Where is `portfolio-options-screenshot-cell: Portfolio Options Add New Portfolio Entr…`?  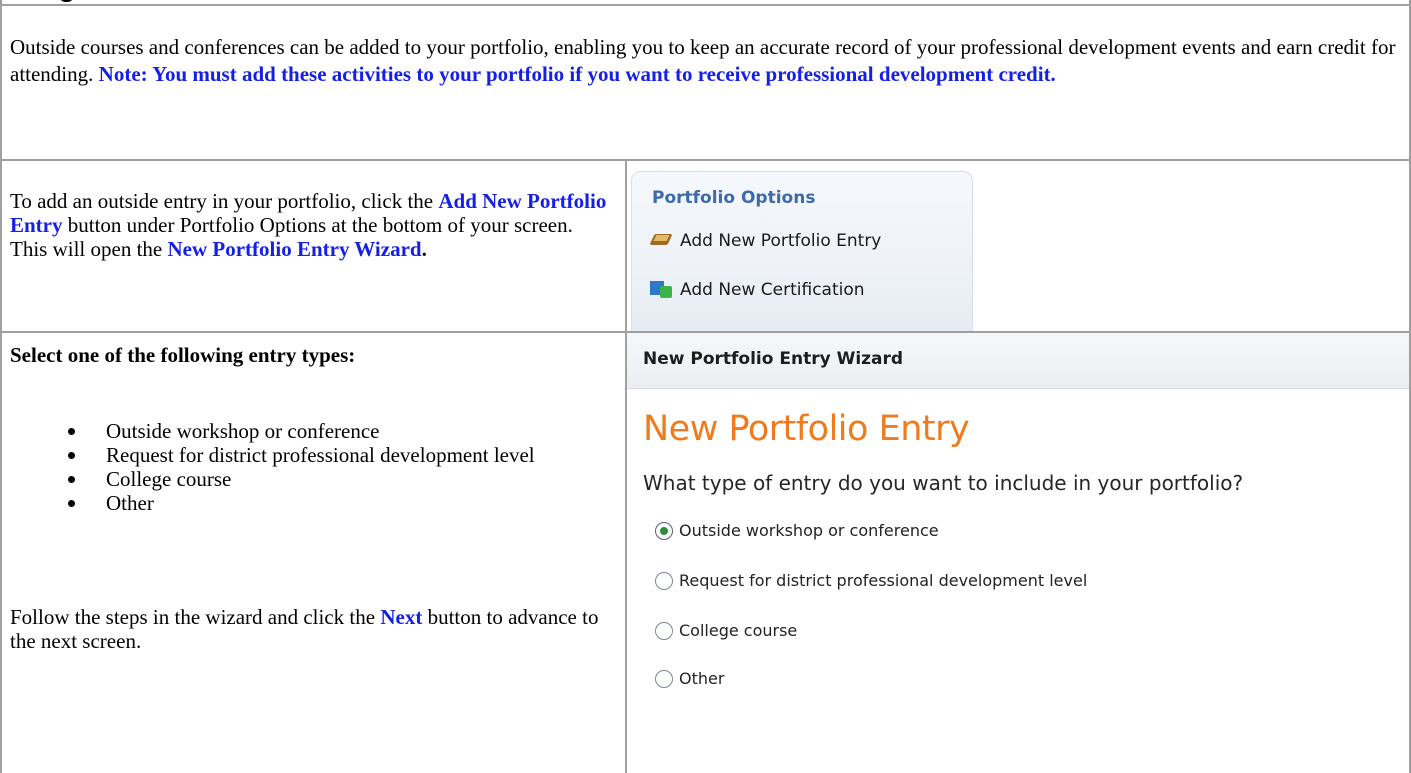
portfolio-options-screenshot-cell: Portfolio Options Add New Portfolio Entr… is located at coordinates (1018, 247).